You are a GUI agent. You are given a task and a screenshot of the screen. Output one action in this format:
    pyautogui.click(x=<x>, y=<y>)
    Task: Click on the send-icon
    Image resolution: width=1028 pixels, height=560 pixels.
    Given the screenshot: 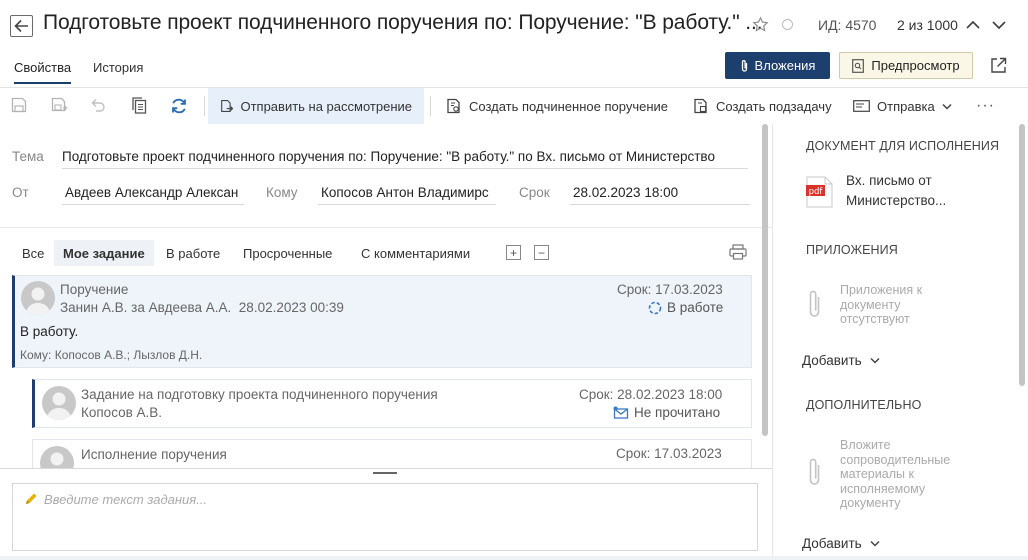 What is the action you would take?
    pyautogui.click(x=861, y=106)
    